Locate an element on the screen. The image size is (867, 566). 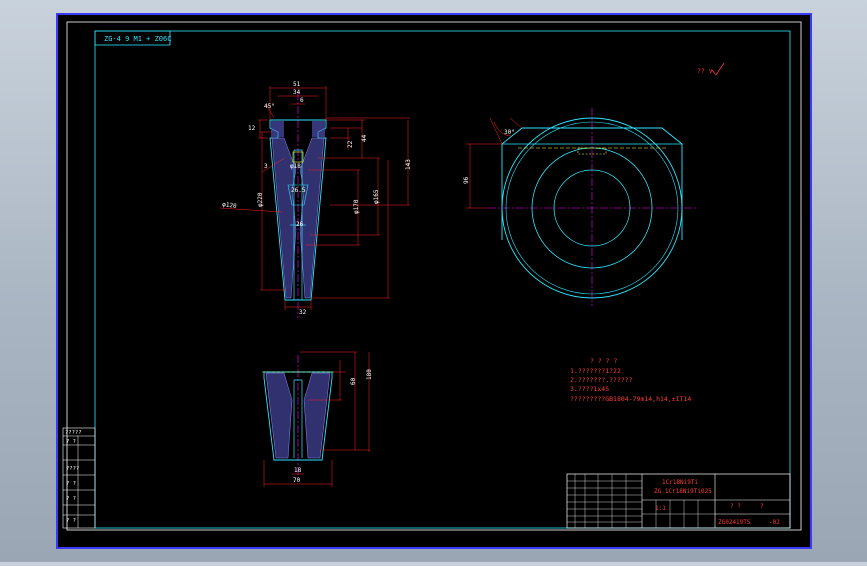
notes-title: ? ? ? ? is located at coordinates (603, 361).